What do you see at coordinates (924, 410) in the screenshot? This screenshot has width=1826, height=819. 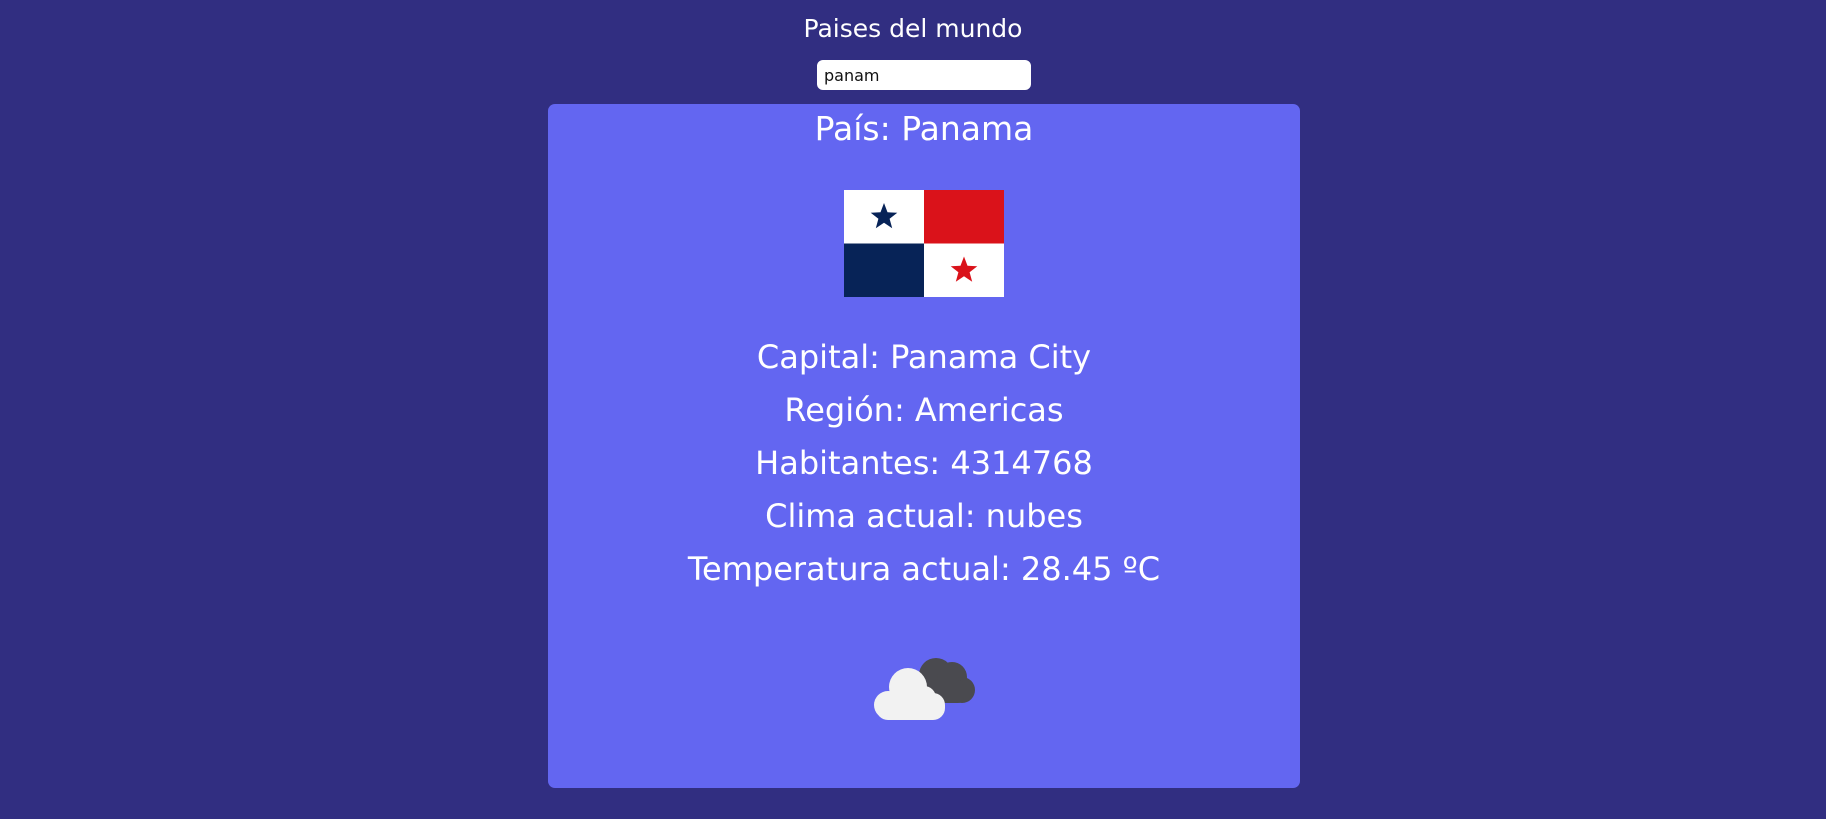 I see `region-text: Región: Americas` at bounding box center [924, 410].